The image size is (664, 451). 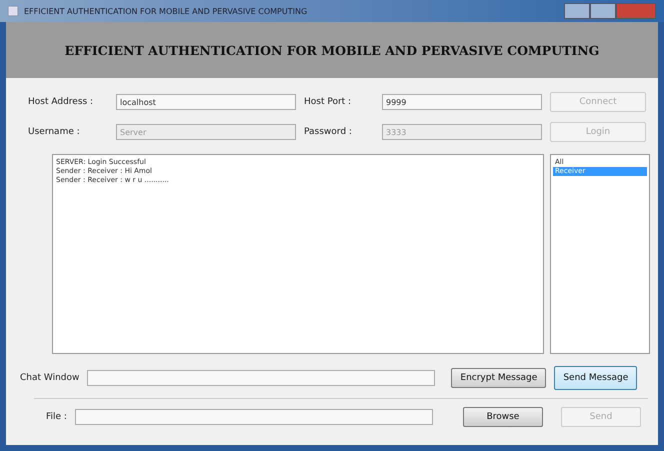 I want to click on encrypt-button: Encrypt Message, so click(x=498, y=378).